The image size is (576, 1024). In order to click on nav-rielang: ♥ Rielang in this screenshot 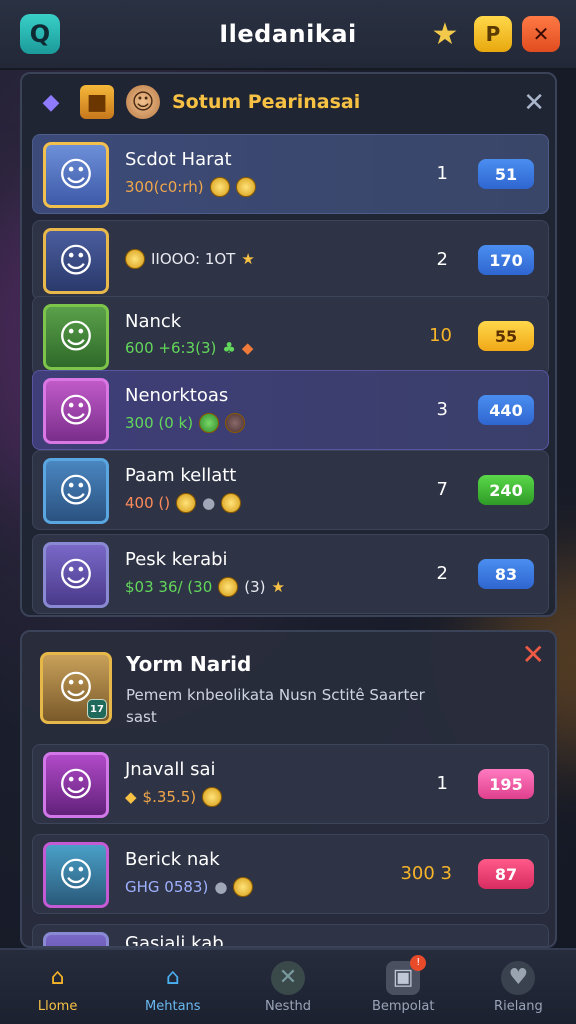, I will do `click(518, 987)`.